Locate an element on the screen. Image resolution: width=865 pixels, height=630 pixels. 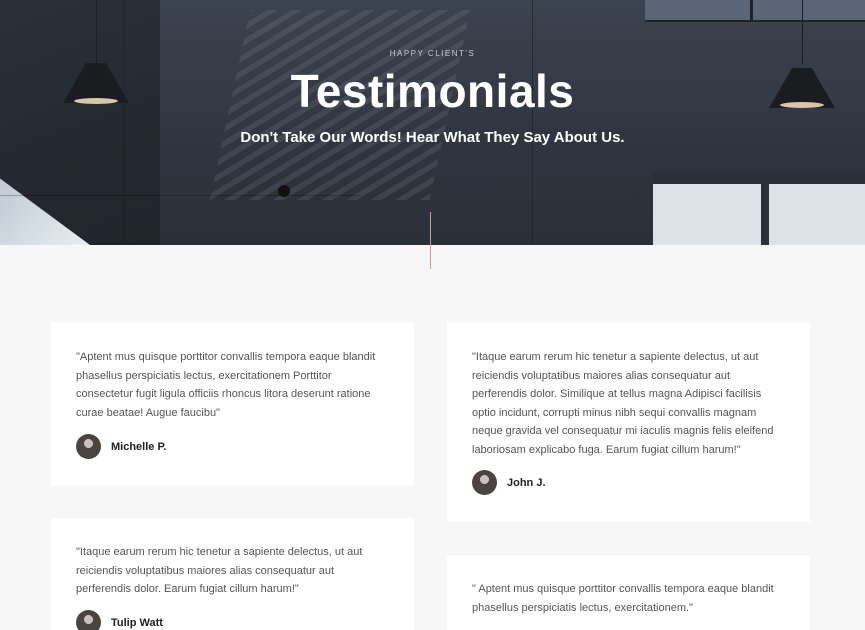
section-divider is located at coordinates (430, 240).